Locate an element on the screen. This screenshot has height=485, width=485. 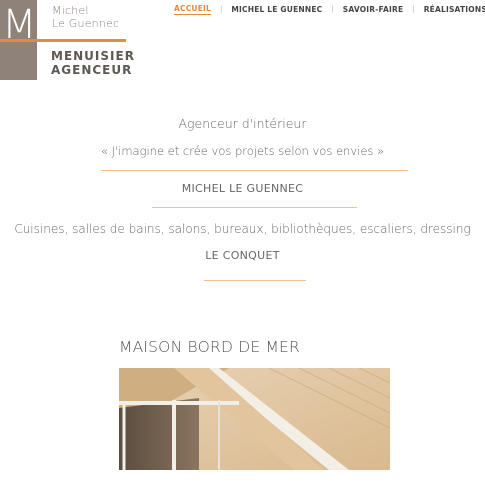
intro-subtitle: Agenceur d'intérieur is located at coordinates (242, 123).